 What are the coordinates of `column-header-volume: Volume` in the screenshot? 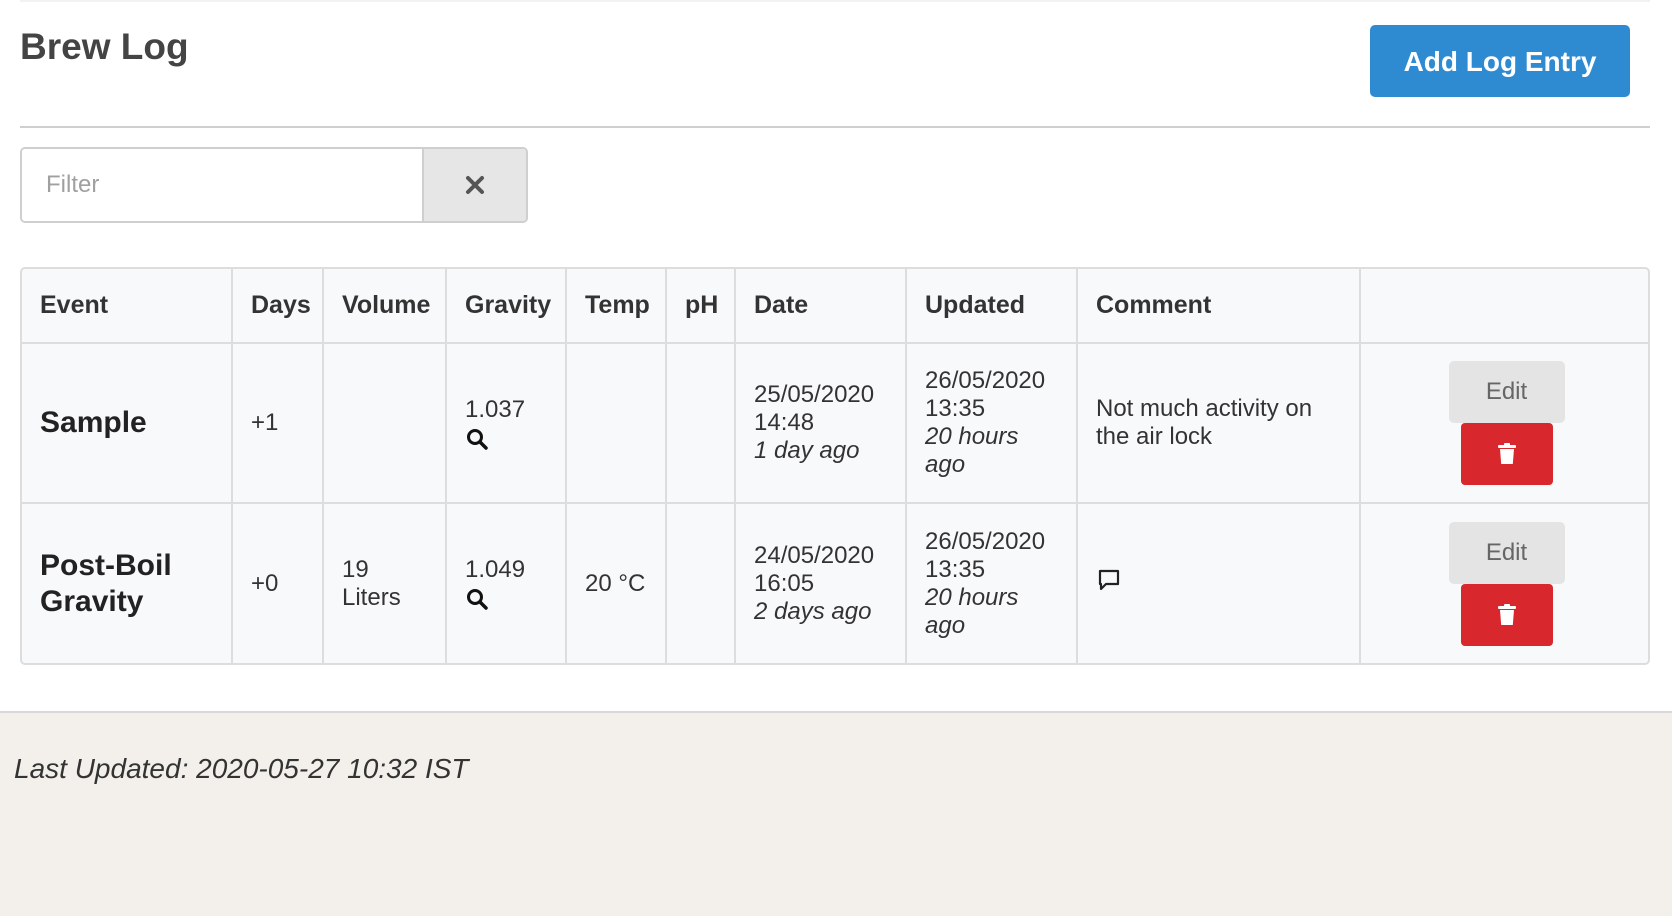 It's located at (385, 306).